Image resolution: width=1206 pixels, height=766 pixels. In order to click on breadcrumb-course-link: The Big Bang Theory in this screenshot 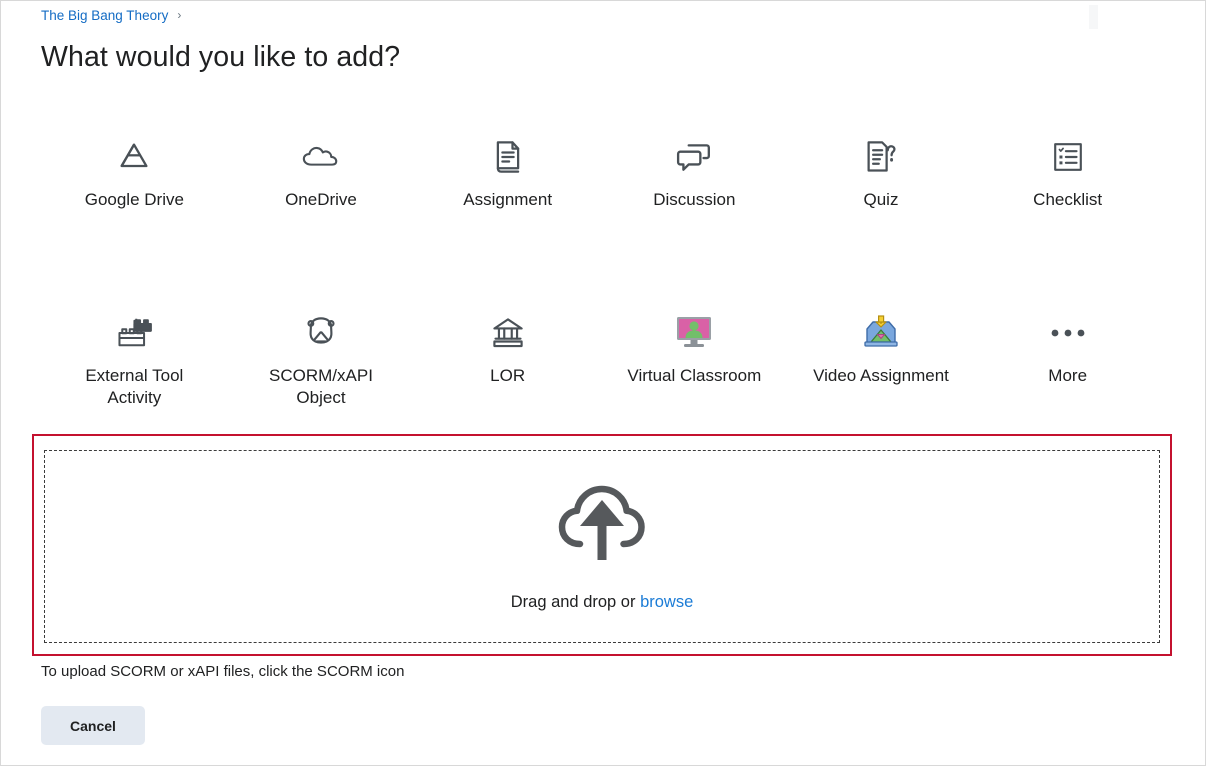, I will do `click(104, 15)`.